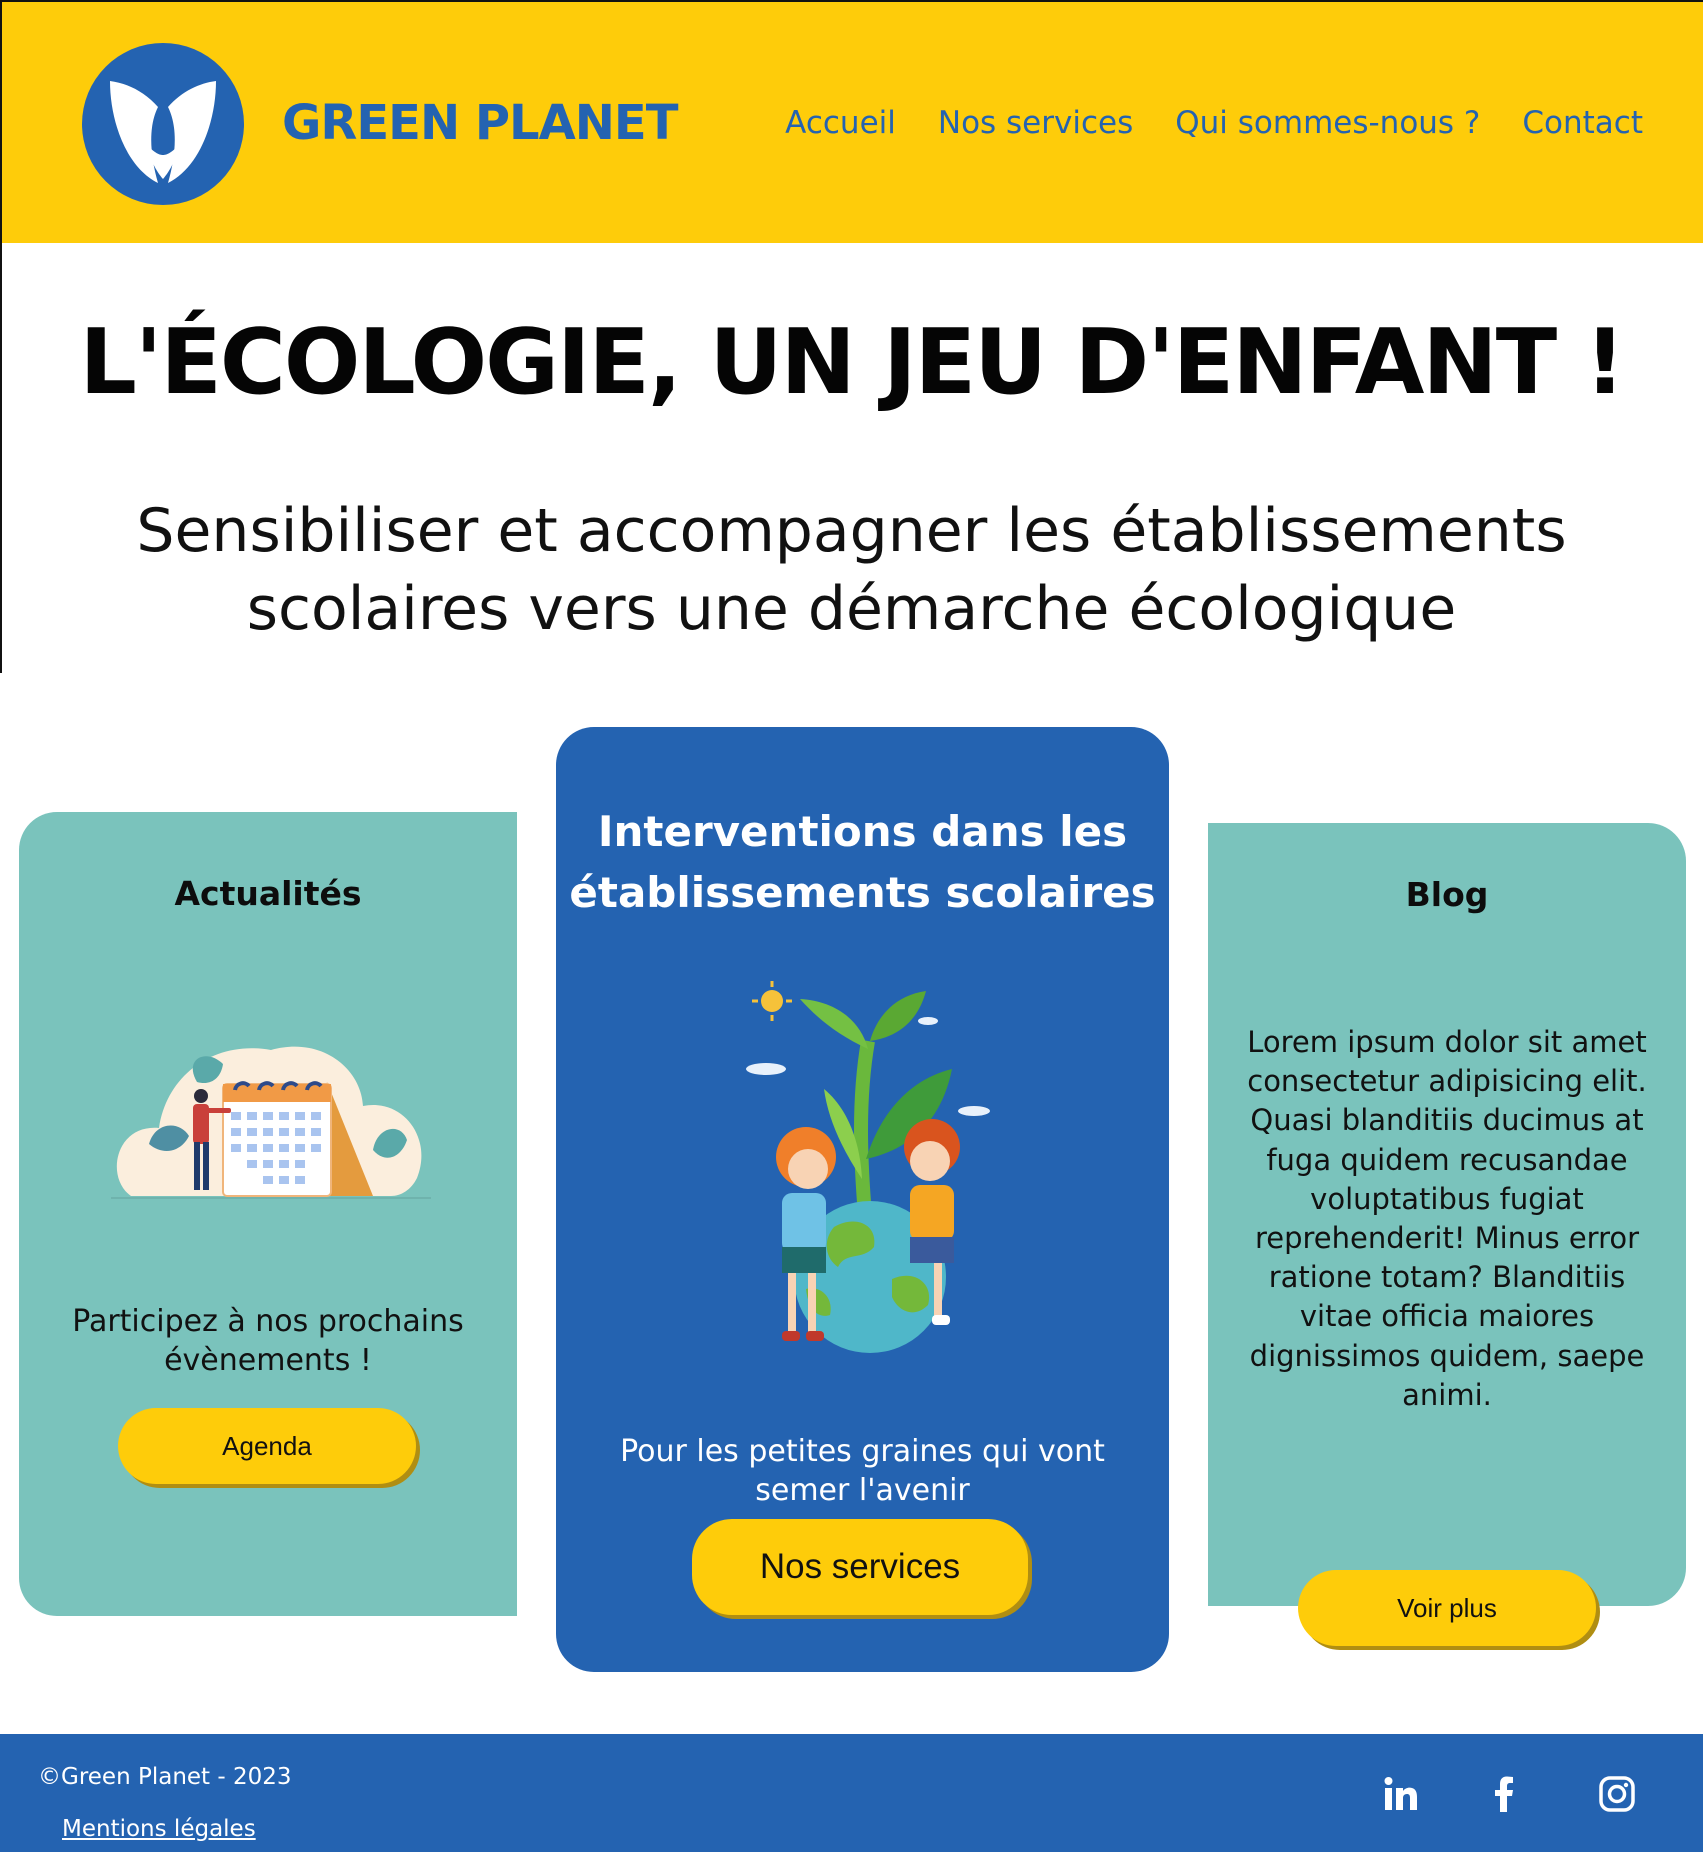  I want to click on leaf-logo-icon, so click(163, 132).